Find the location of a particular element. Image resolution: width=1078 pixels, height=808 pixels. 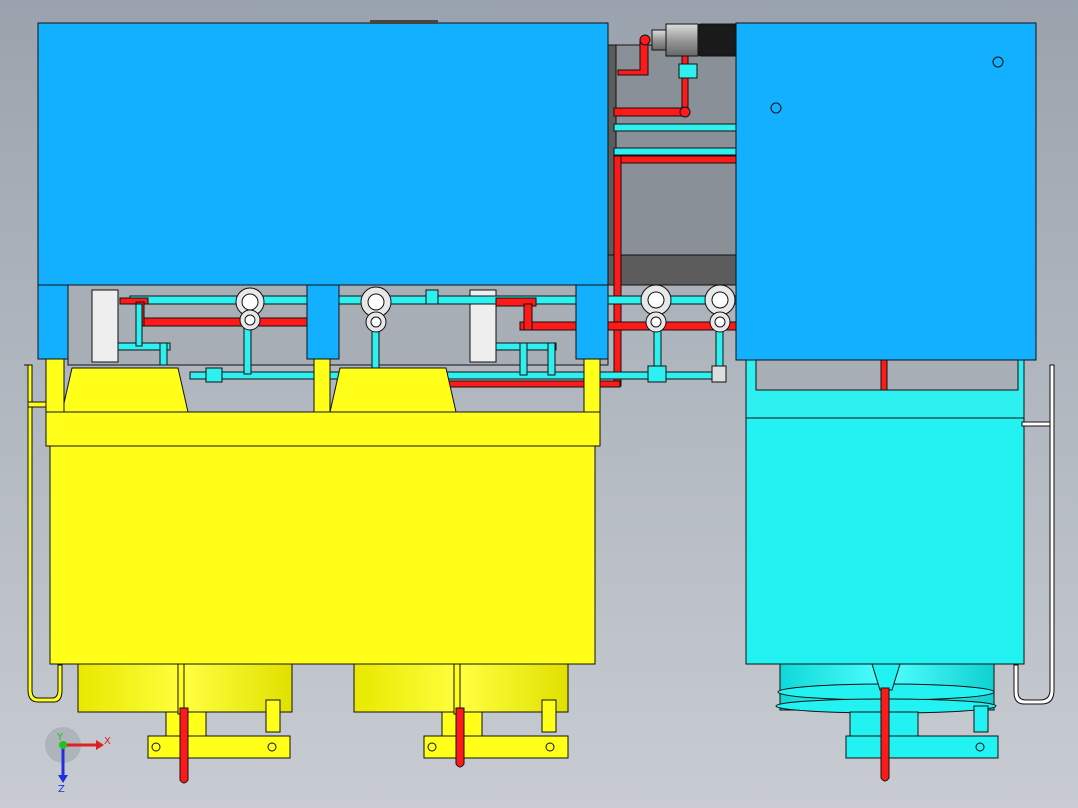

center-frame-body is located at coordinates (674, 165).